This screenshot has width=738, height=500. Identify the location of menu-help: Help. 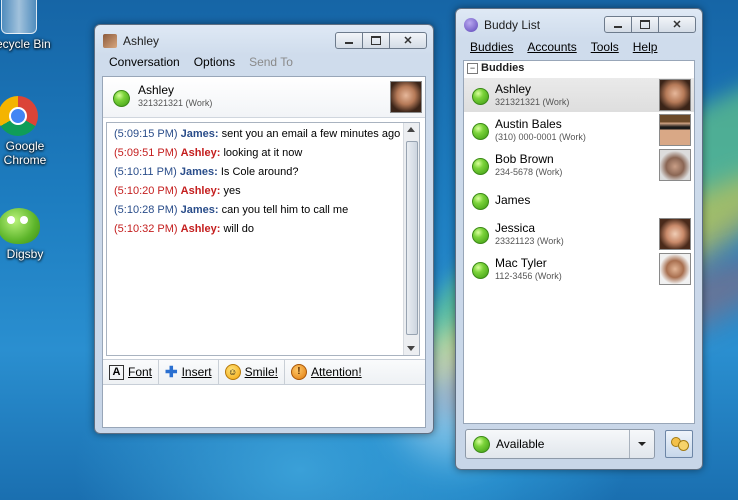
(645, 47).